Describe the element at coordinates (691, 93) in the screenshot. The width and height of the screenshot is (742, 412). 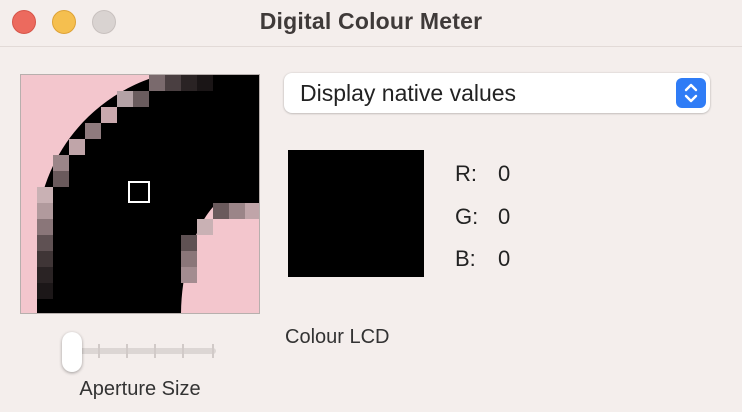
I see `up-down-chevron-icon` at that location.